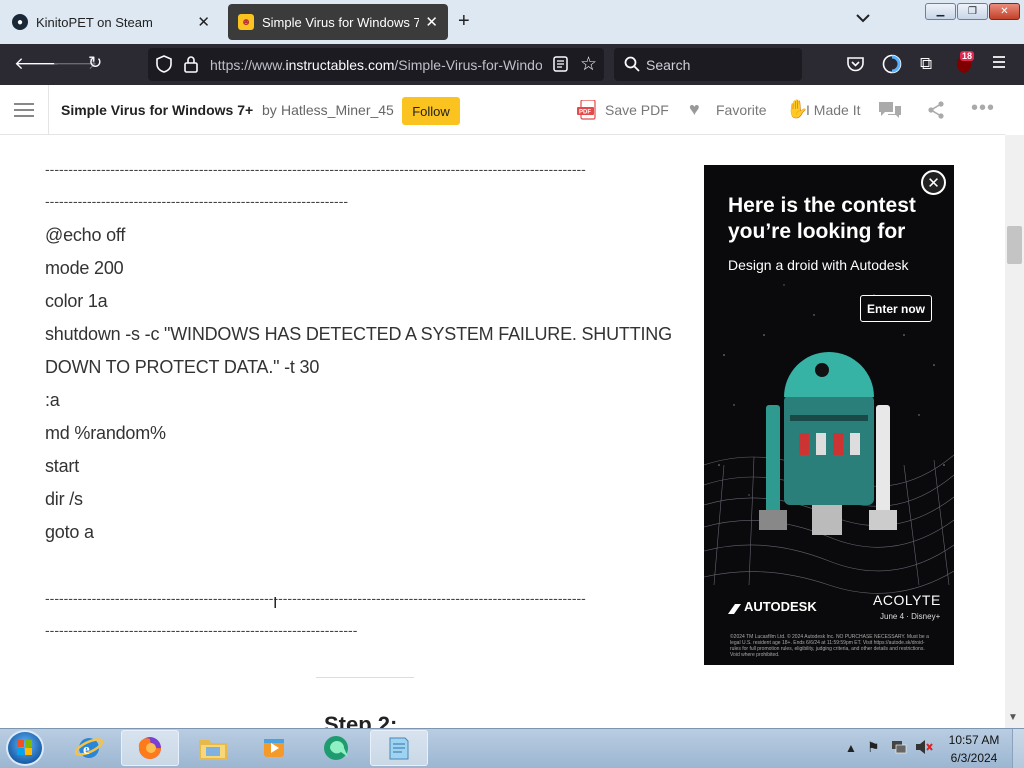 This screenshot has width=1024, height=768. I want to click on internet-explorer-icon: e, so click(89, 748).